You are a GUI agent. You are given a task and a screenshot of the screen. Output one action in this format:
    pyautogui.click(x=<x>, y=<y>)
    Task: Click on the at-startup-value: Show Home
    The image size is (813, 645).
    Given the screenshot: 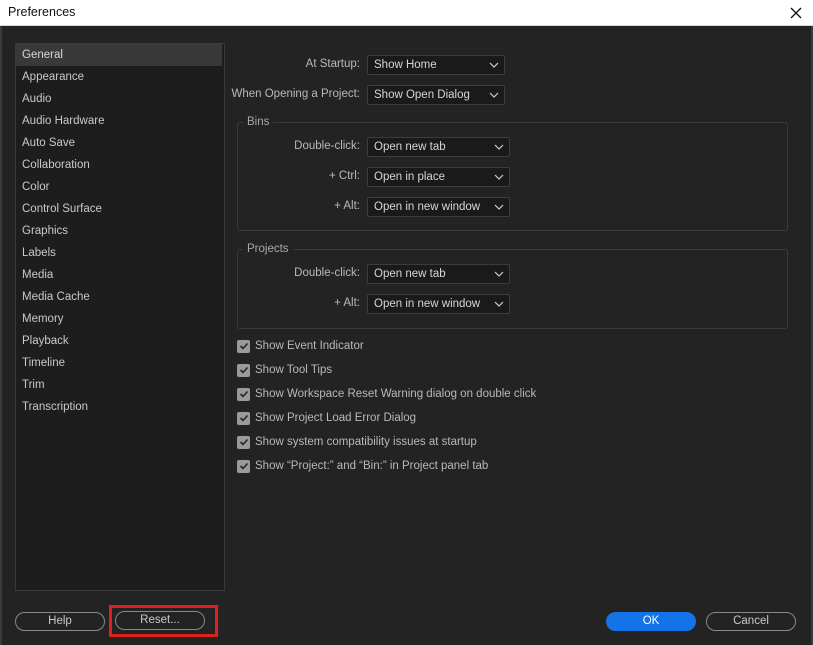 What is the action you would take?
    pyautogui.click(x=405, y=65)
    